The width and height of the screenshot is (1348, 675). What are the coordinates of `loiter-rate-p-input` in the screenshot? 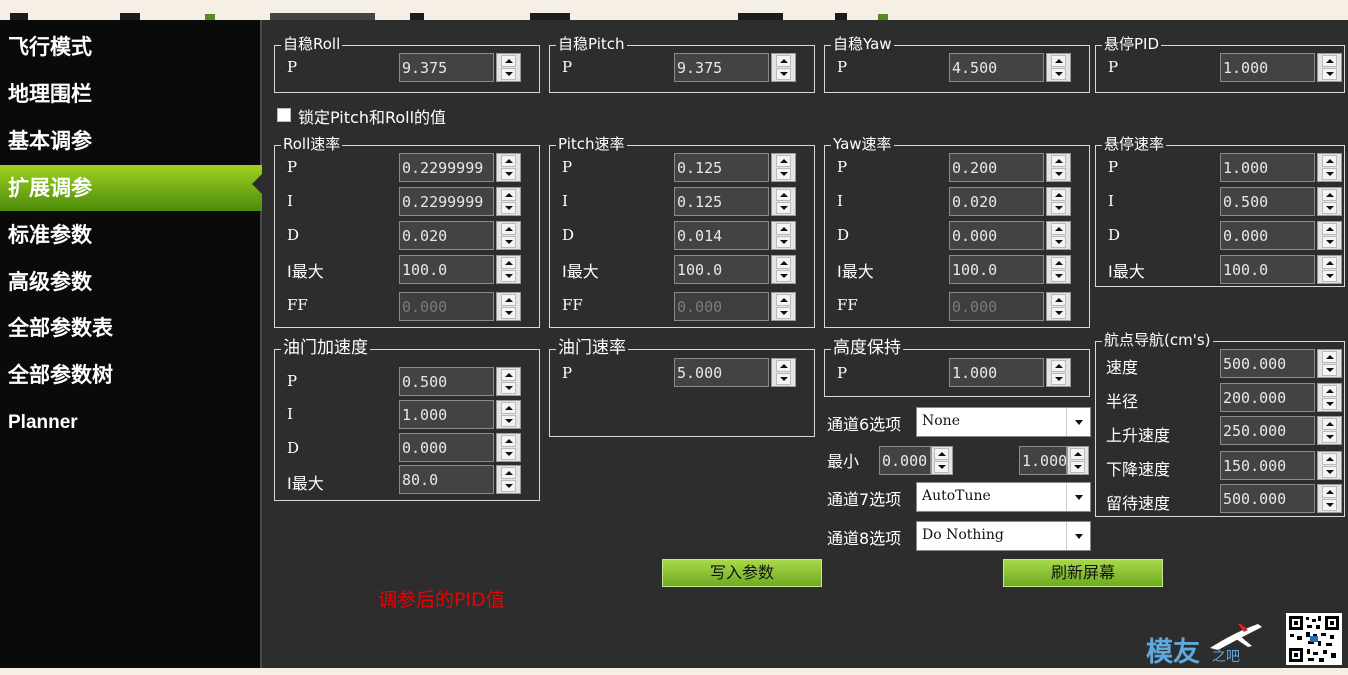 It's located at (1267, 167).